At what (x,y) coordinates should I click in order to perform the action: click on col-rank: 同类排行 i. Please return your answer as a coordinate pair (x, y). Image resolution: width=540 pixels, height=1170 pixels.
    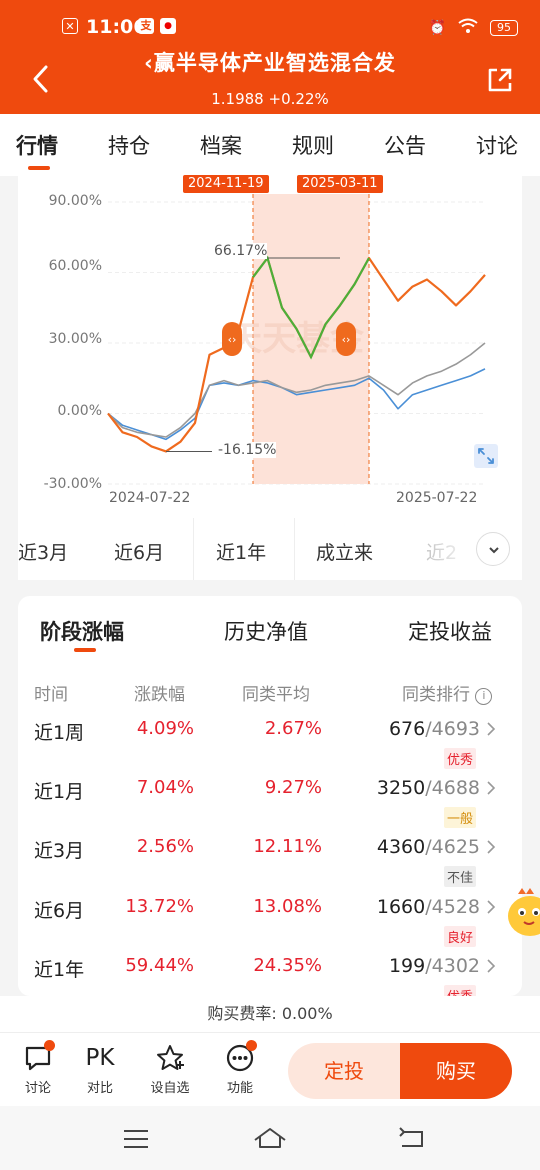
    Looking at the image, I should click on (447, 692).